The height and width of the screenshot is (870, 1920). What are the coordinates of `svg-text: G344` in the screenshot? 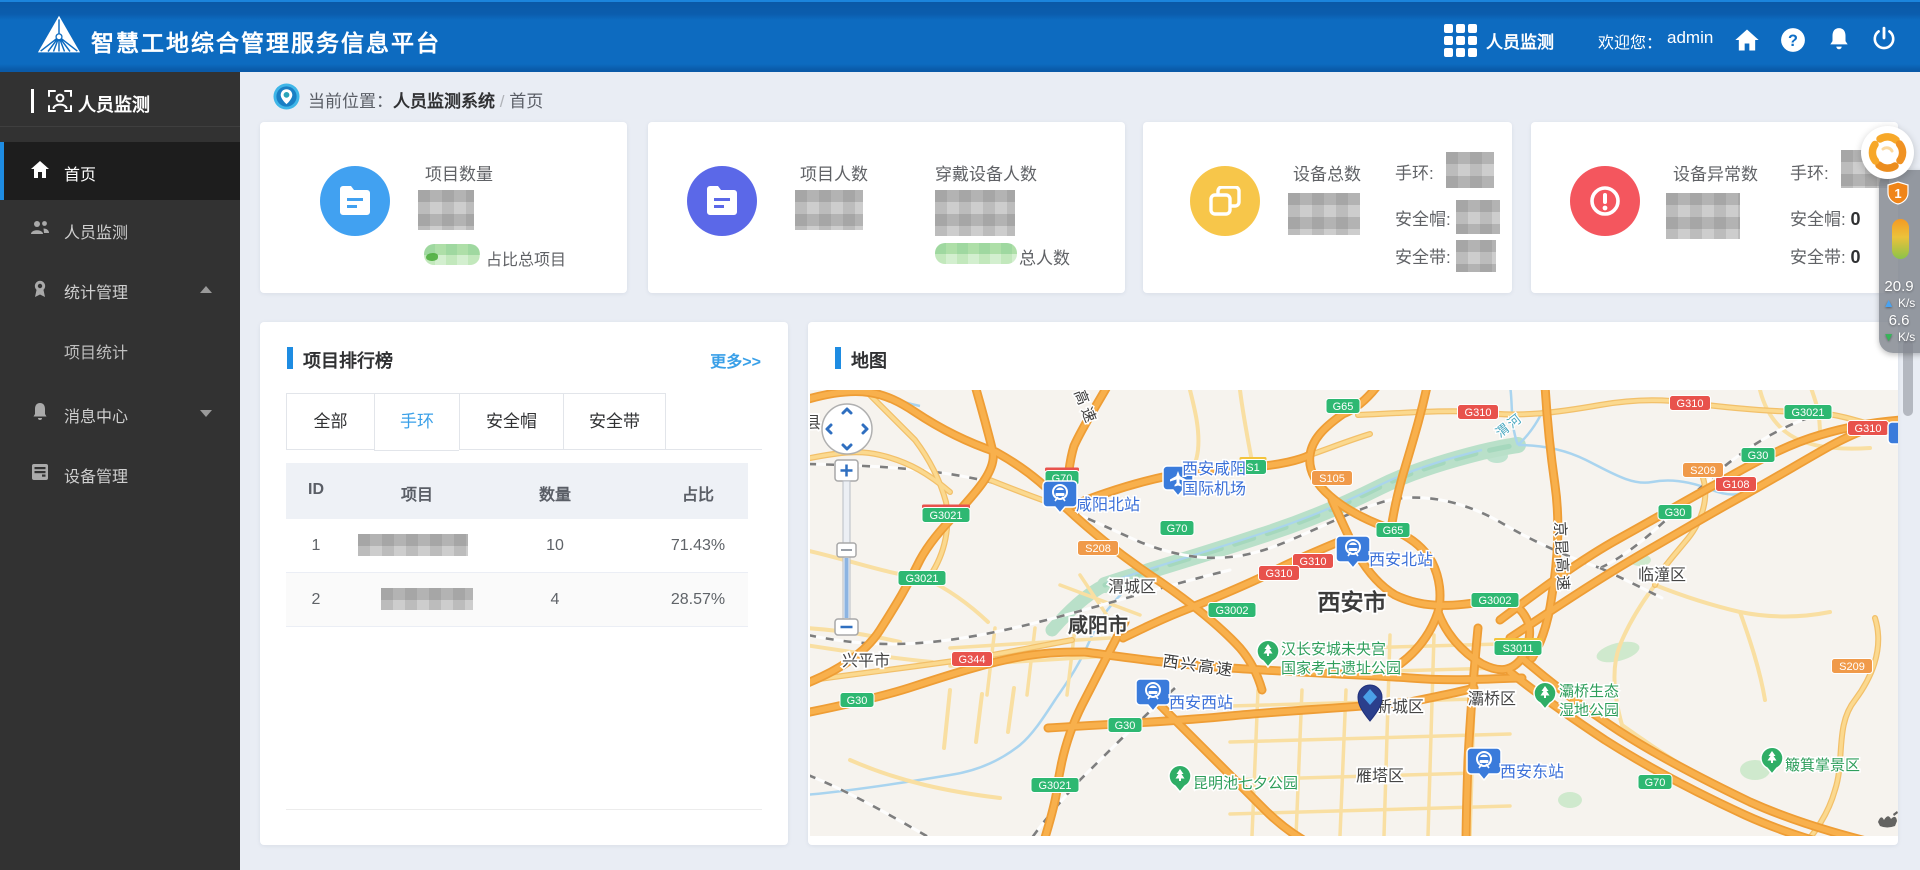 It's located at (972, 660).